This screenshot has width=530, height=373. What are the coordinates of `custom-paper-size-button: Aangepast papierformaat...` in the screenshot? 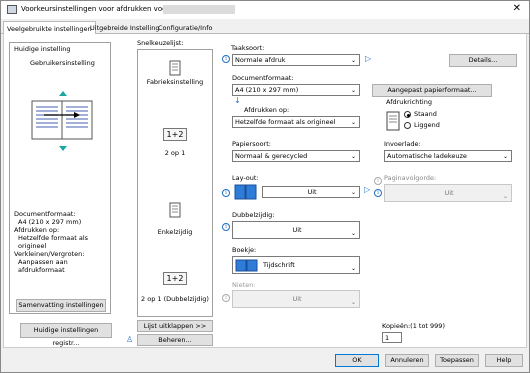 It's located at (432, 90).